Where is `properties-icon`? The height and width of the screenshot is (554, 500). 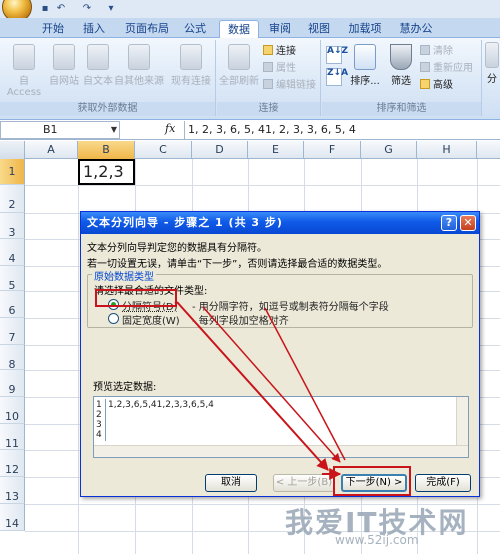 properties-icon is located at coordinates (268, 67).